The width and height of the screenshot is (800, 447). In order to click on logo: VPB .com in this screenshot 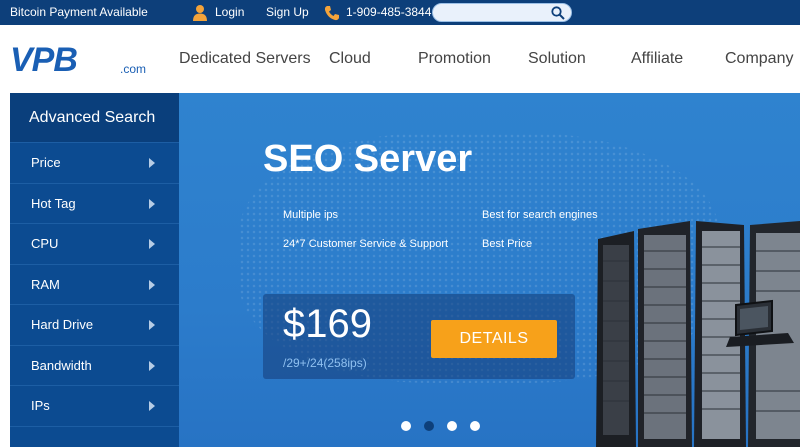, I will do `click(80, 61)`.